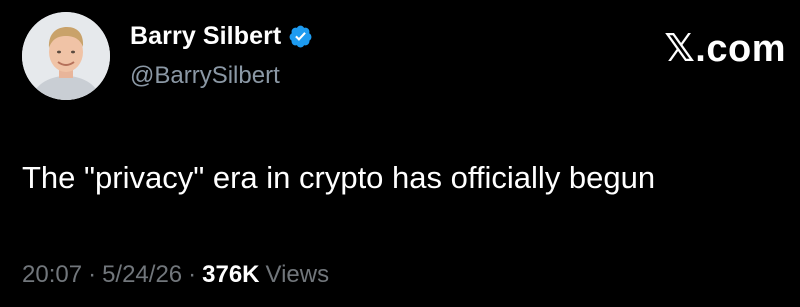 Image resolution: width=800 pixels, height=307 pixels. Describe the element at coordinates (205, 76) in the screenshot. I see `author-handle: @BarrySilbert` at that location.